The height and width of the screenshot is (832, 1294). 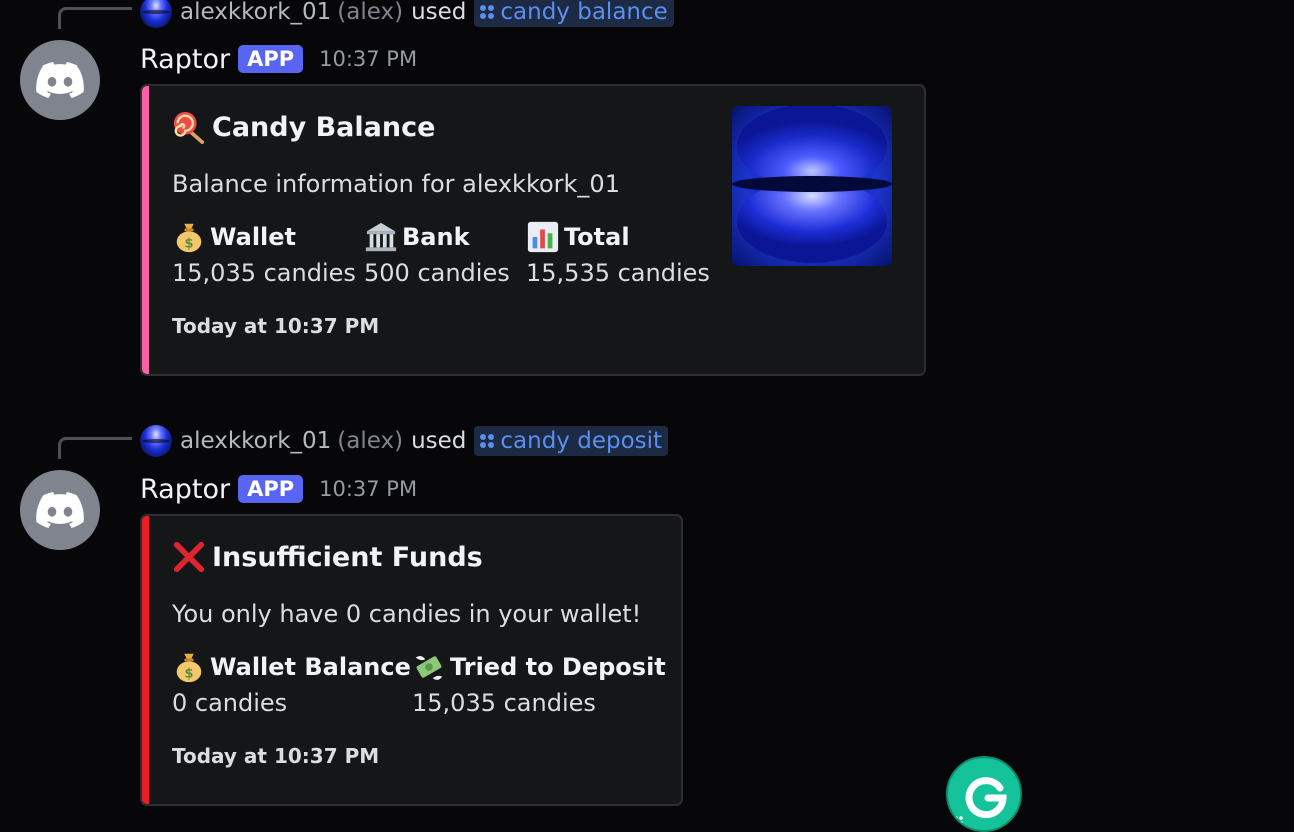 What do you see at coordinates (436, 237) in the screenshot?
I see `field-name-text: Bank` at bounding box center [436, 237].